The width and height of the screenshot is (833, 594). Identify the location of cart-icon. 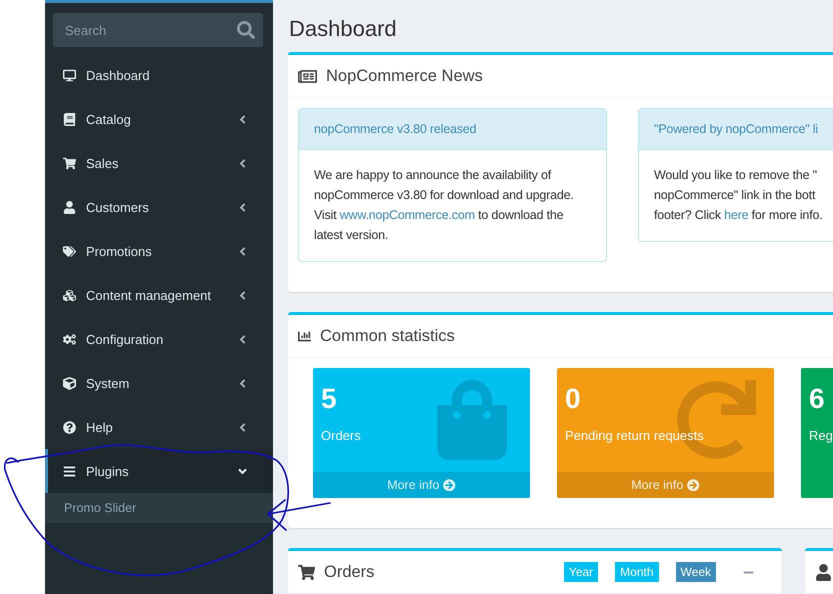
(306, 572).